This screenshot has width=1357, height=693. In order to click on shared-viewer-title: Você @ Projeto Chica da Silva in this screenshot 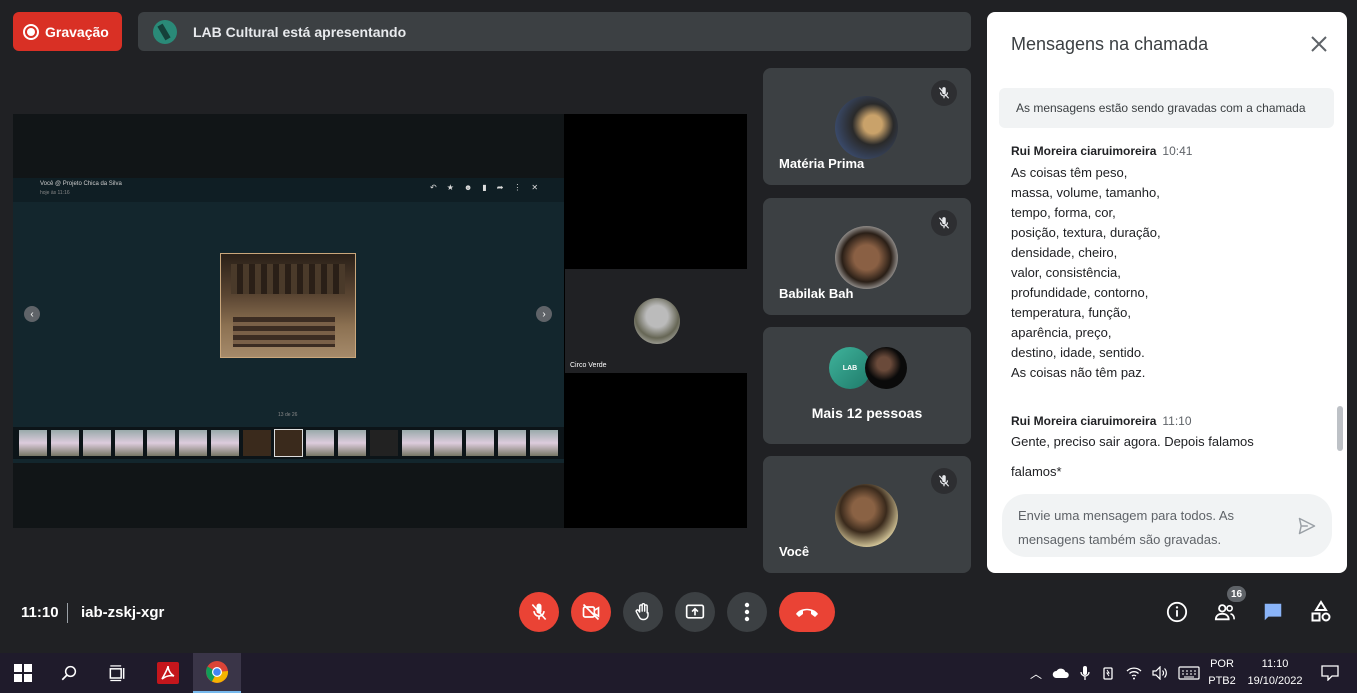, I will do `click(81, 184)`.